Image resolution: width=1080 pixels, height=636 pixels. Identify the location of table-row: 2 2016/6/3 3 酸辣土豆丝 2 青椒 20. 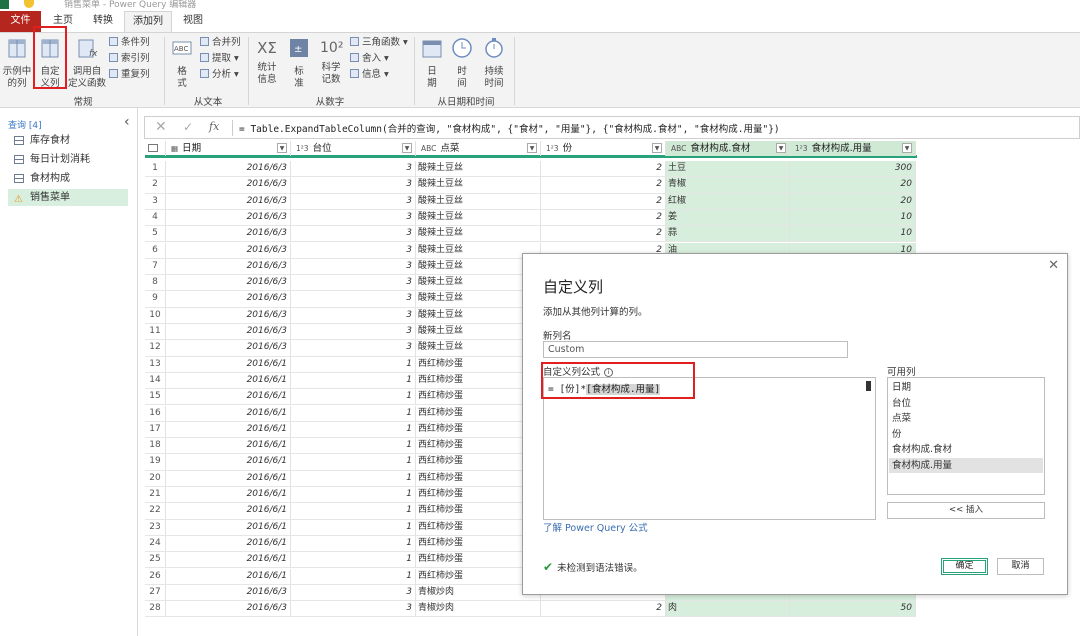
(531, 185).